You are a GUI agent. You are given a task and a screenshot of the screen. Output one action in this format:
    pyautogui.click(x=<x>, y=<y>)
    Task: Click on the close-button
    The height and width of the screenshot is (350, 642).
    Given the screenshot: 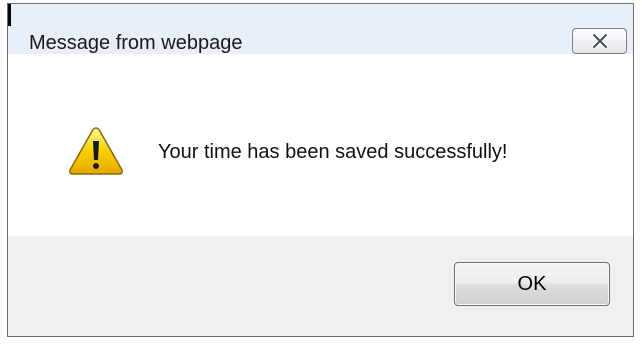 What is the action you would take?
    pyautogui.click(x=599, y=41)
    